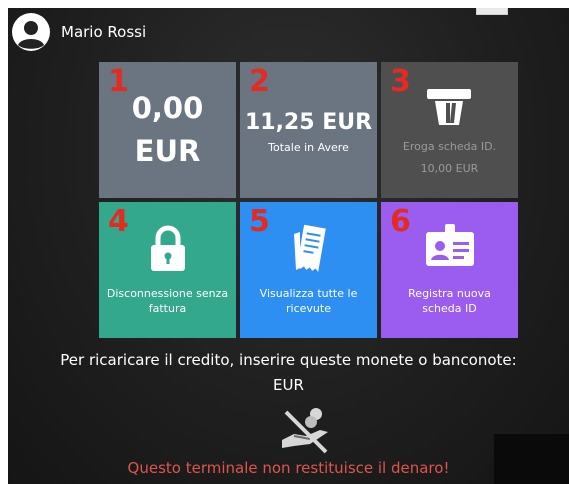 Image resolution: width=569 pixels, height=484 pixels. What do you see at coordinates (449, 245) in the screenshot?
I see `id-card-icon` at bounding box center [449, 245].